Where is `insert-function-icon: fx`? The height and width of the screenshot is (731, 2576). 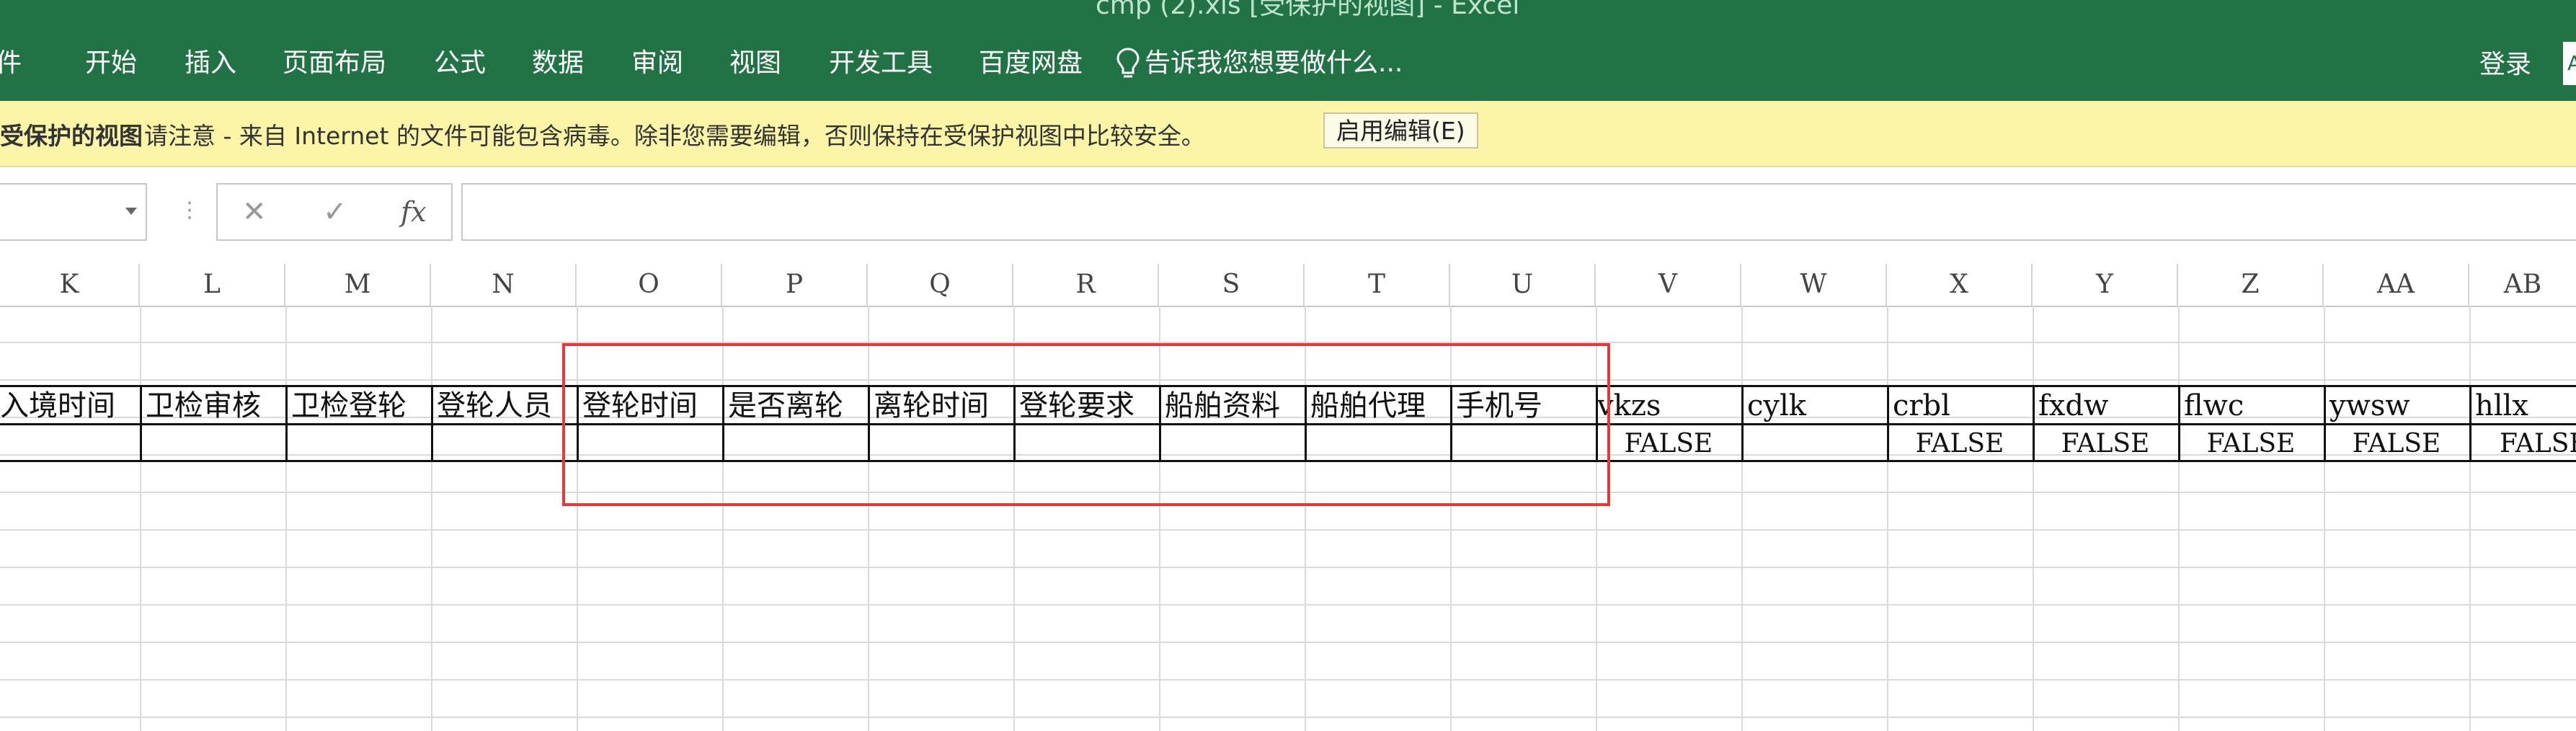 insert-function-icon: fx is located at coordinates (414, 212).